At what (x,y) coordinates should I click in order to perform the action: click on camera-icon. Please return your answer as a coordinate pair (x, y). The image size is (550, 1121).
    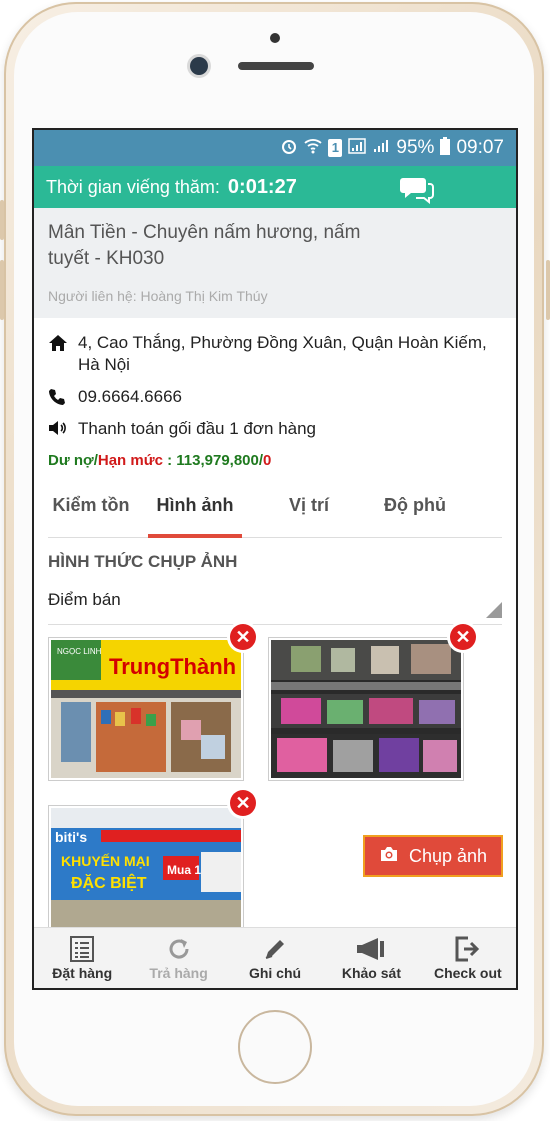
    Looking at the image, I should click on (389, 856).